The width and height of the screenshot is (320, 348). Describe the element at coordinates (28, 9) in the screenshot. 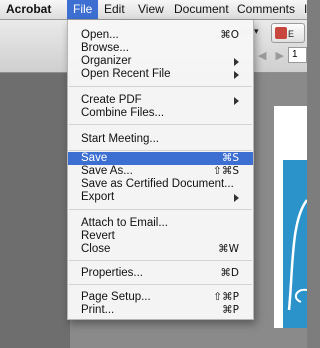

I see `menubar-item-acrobat: Acrobat` at that location.